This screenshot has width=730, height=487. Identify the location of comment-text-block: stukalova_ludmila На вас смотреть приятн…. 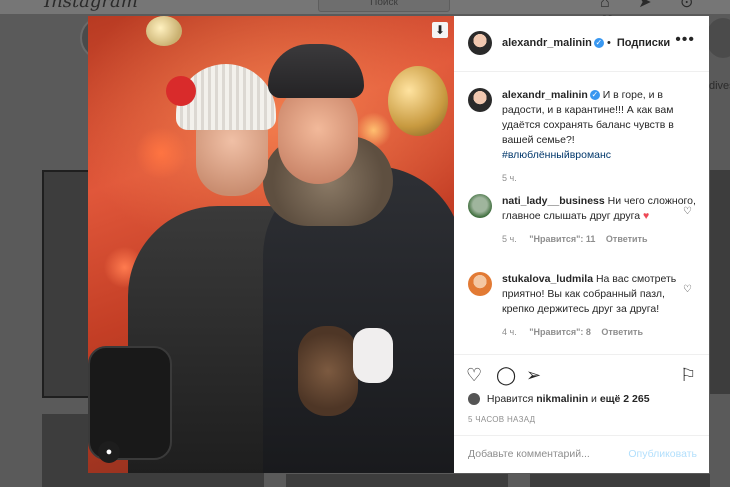
(600, 294).